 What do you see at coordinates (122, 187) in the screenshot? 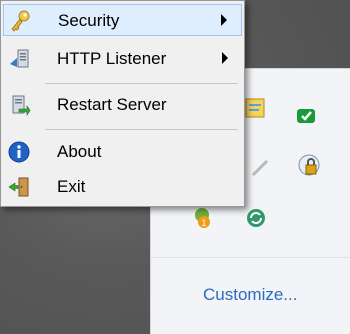
I see `menu-item-exit: Exit` at bounding box center [122, 187].